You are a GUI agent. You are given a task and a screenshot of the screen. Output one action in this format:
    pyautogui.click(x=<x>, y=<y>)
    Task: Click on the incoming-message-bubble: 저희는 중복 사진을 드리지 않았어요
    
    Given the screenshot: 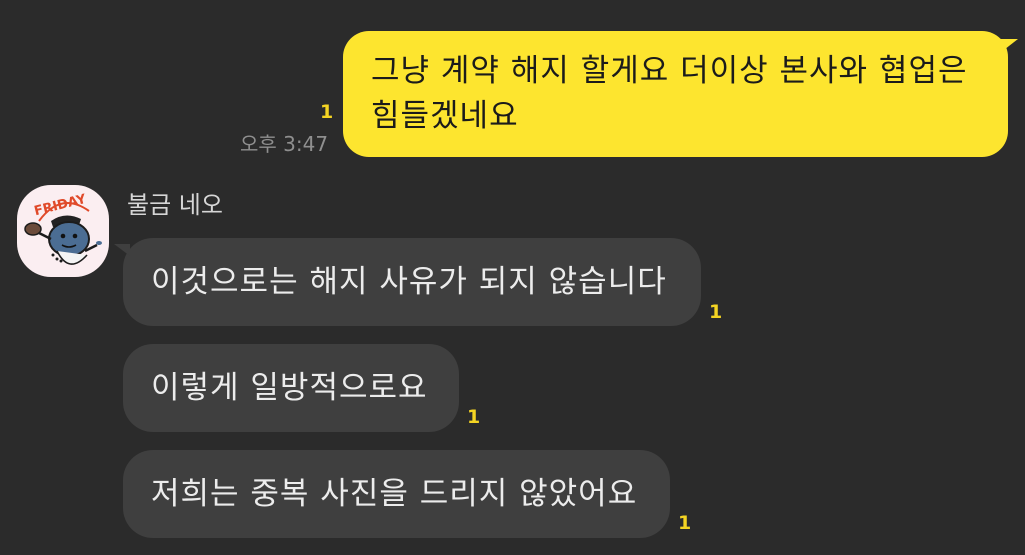 What is the action you would take?
    pyautogui.click(x=396, y=494)
    